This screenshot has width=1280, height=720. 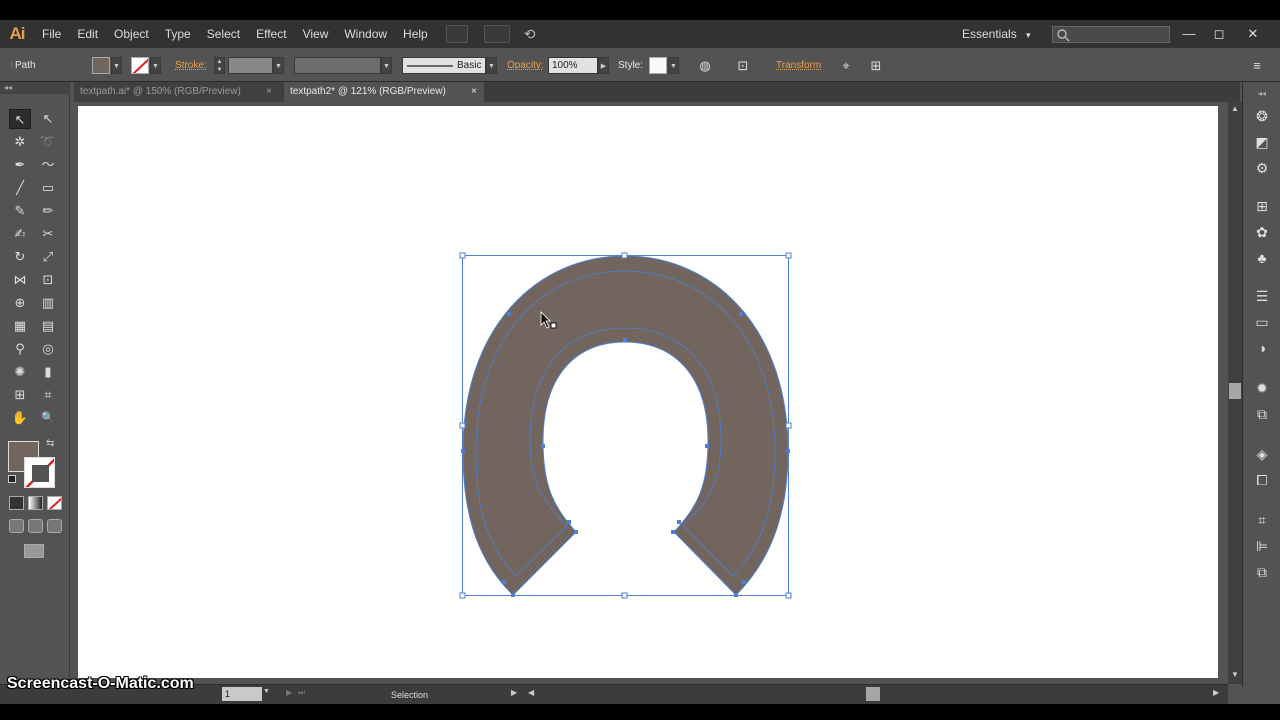 What do you see at coordinates (20, 303) in the screenshot?
I see `shape-builder-tool-icon: ⊕` at bounding box center [20, 303].